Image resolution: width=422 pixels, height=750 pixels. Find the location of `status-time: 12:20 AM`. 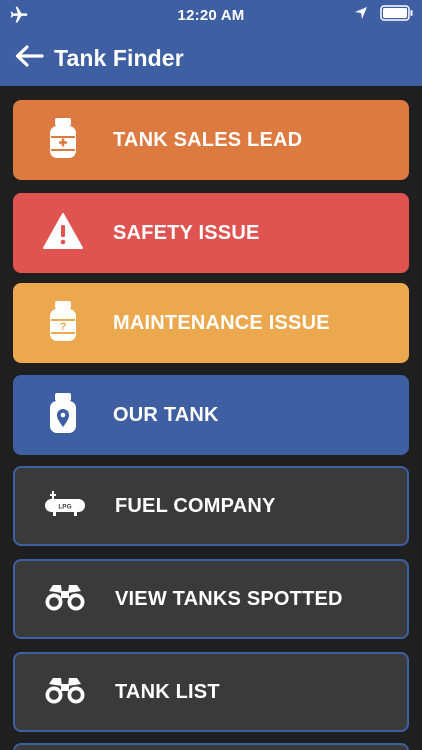

status-time: 12:20 AM is located at coordinates (211, 15).